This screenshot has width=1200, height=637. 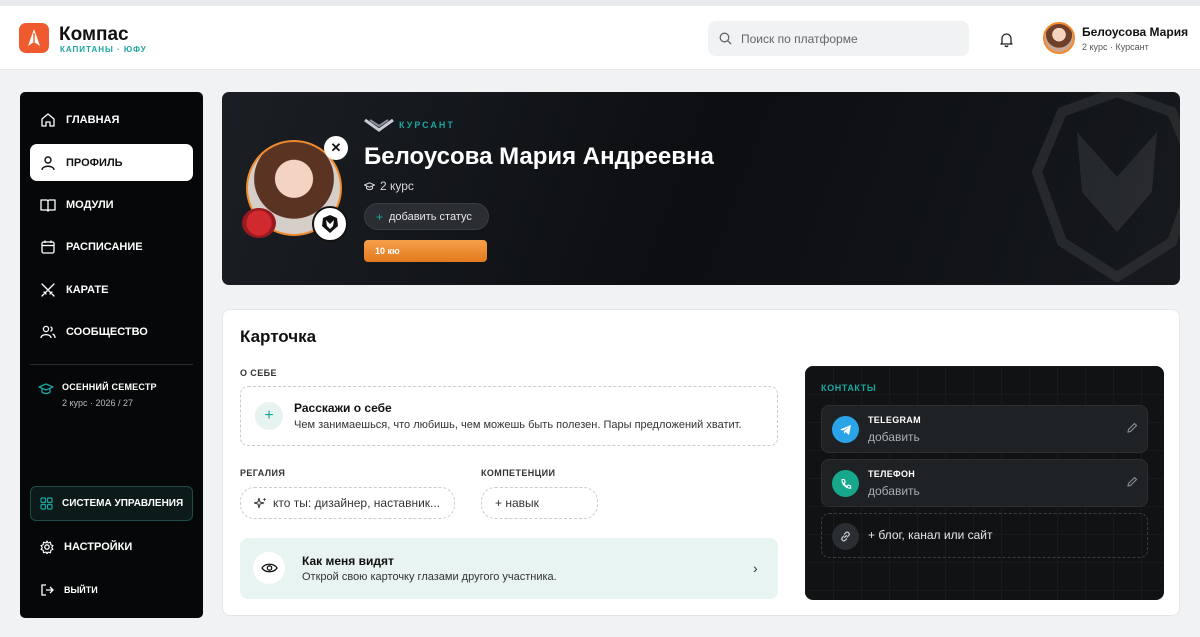 What do you see at coordinates (47, 589) in the screenshot?
I see `logout-icon` at bounding box center [47, 589].